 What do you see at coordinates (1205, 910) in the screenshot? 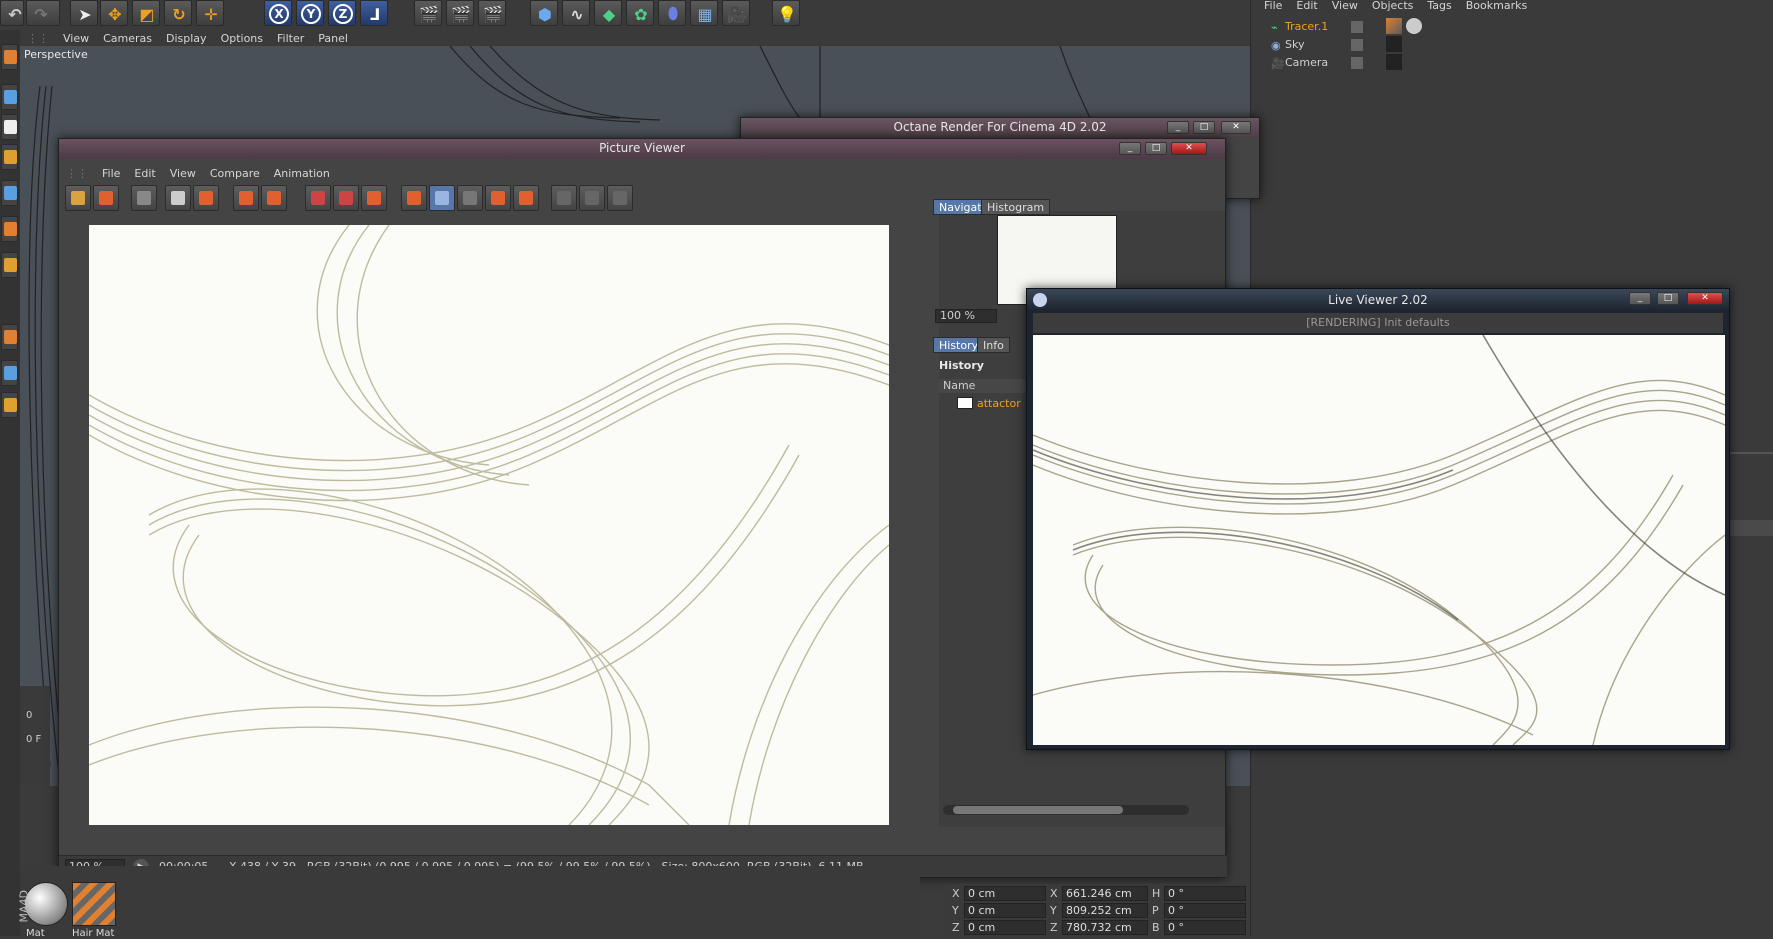
I see `rot-p-field: 0 °` at bounding box center [1205, 910].